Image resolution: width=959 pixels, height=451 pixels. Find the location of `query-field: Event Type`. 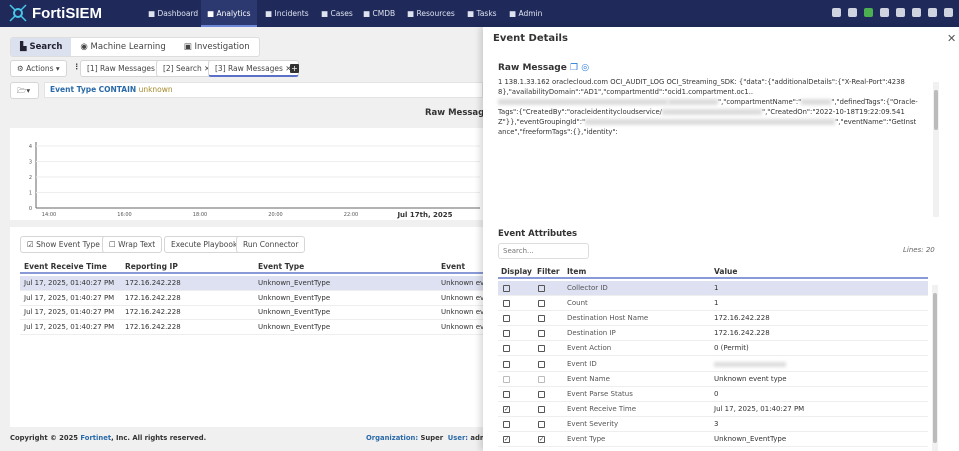

query-field: Event Type is located at coordinates (73, 89).